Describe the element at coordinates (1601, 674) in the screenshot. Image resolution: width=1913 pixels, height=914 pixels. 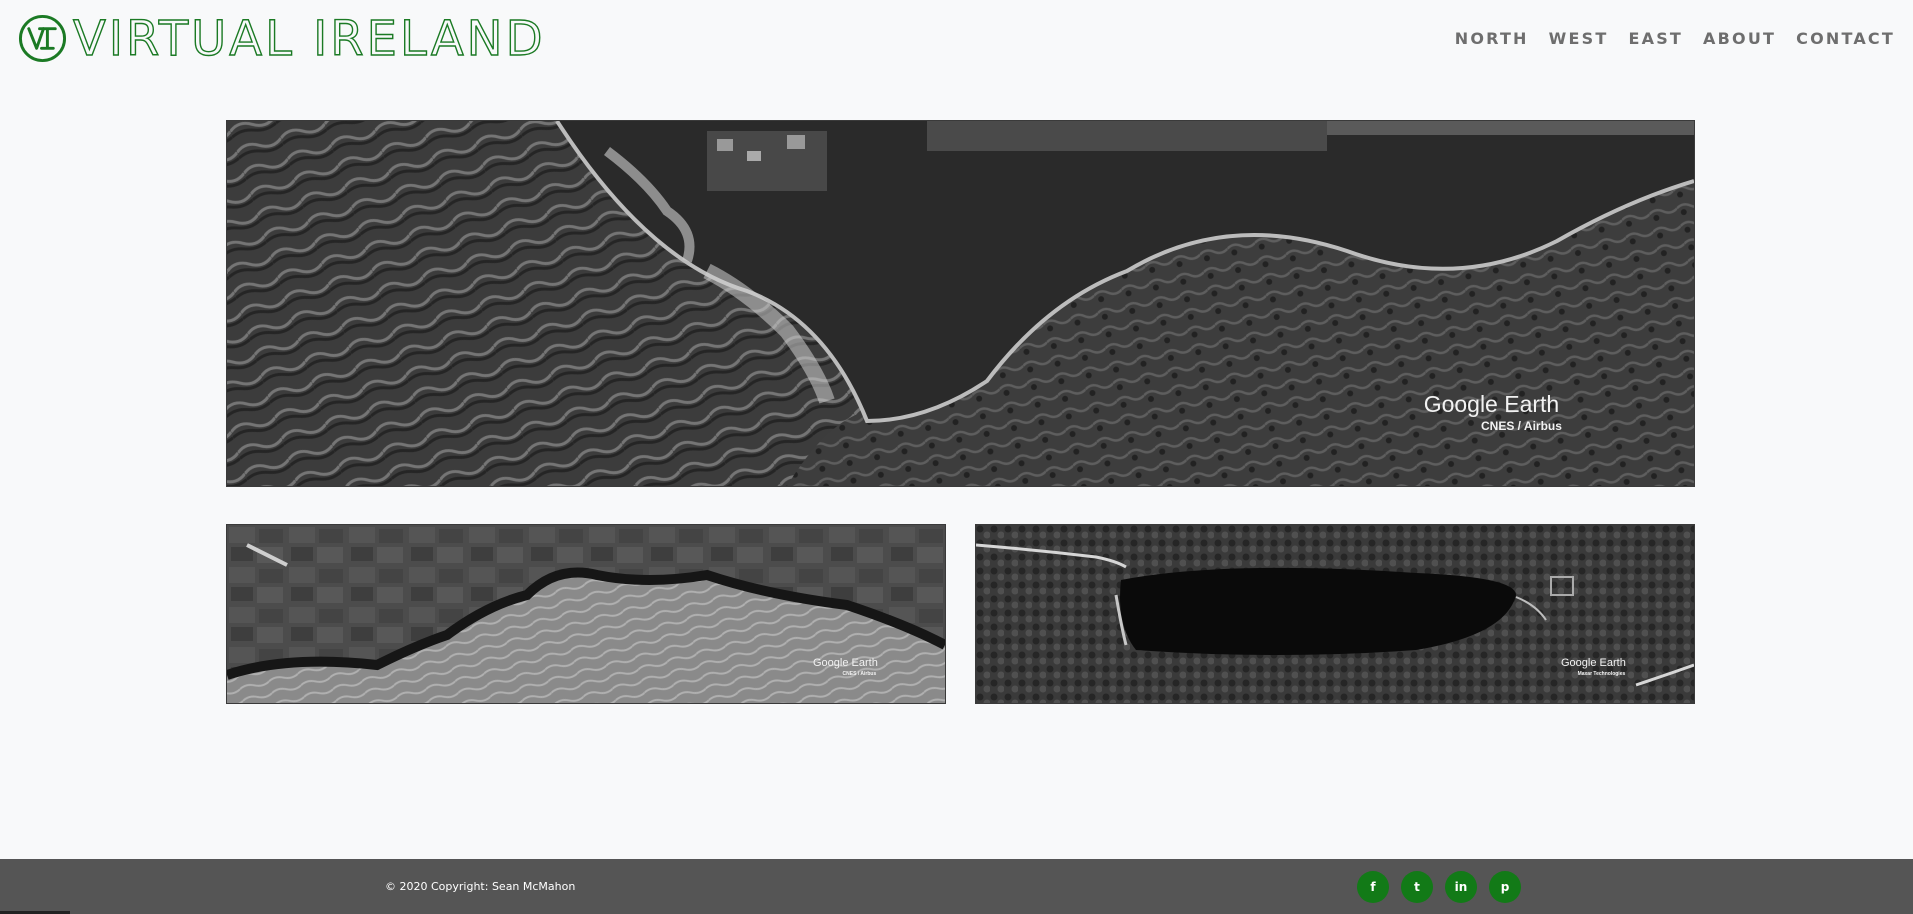
I see `thumbnail-lake-credit: Maxar Technologies` at that location.